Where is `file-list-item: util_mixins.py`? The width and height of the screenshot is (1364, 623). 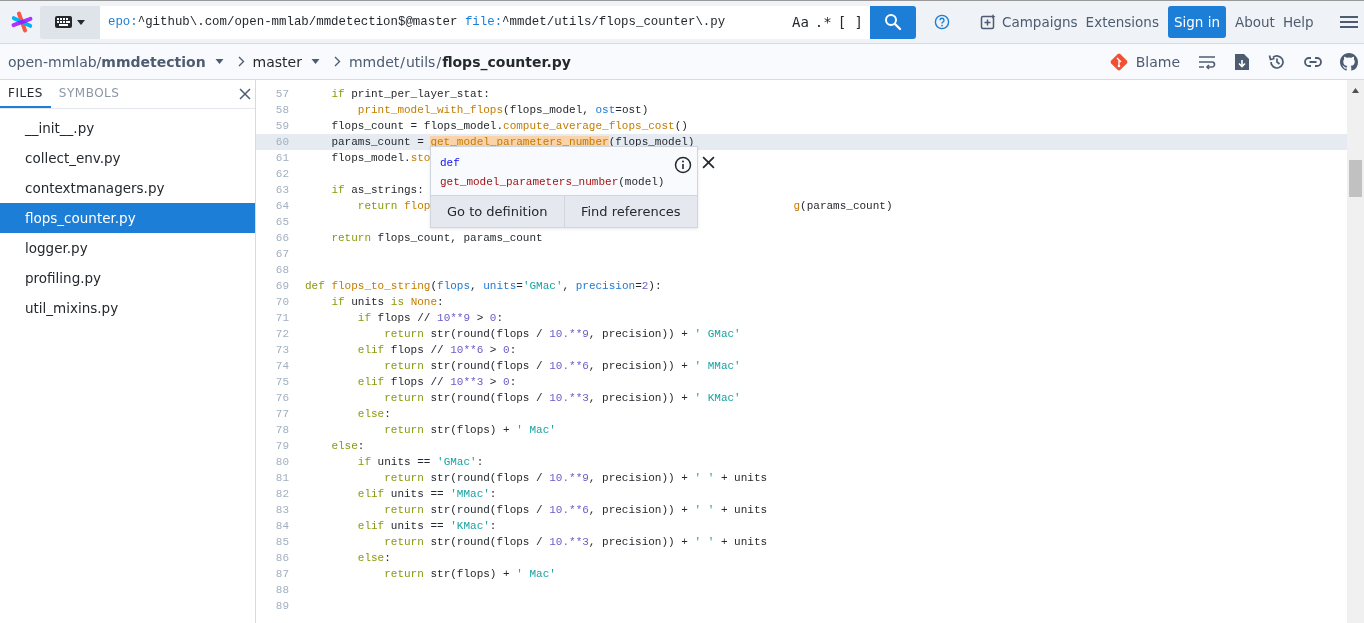 file-list-item: util_mixins.py is located at coordinates (127, 308).